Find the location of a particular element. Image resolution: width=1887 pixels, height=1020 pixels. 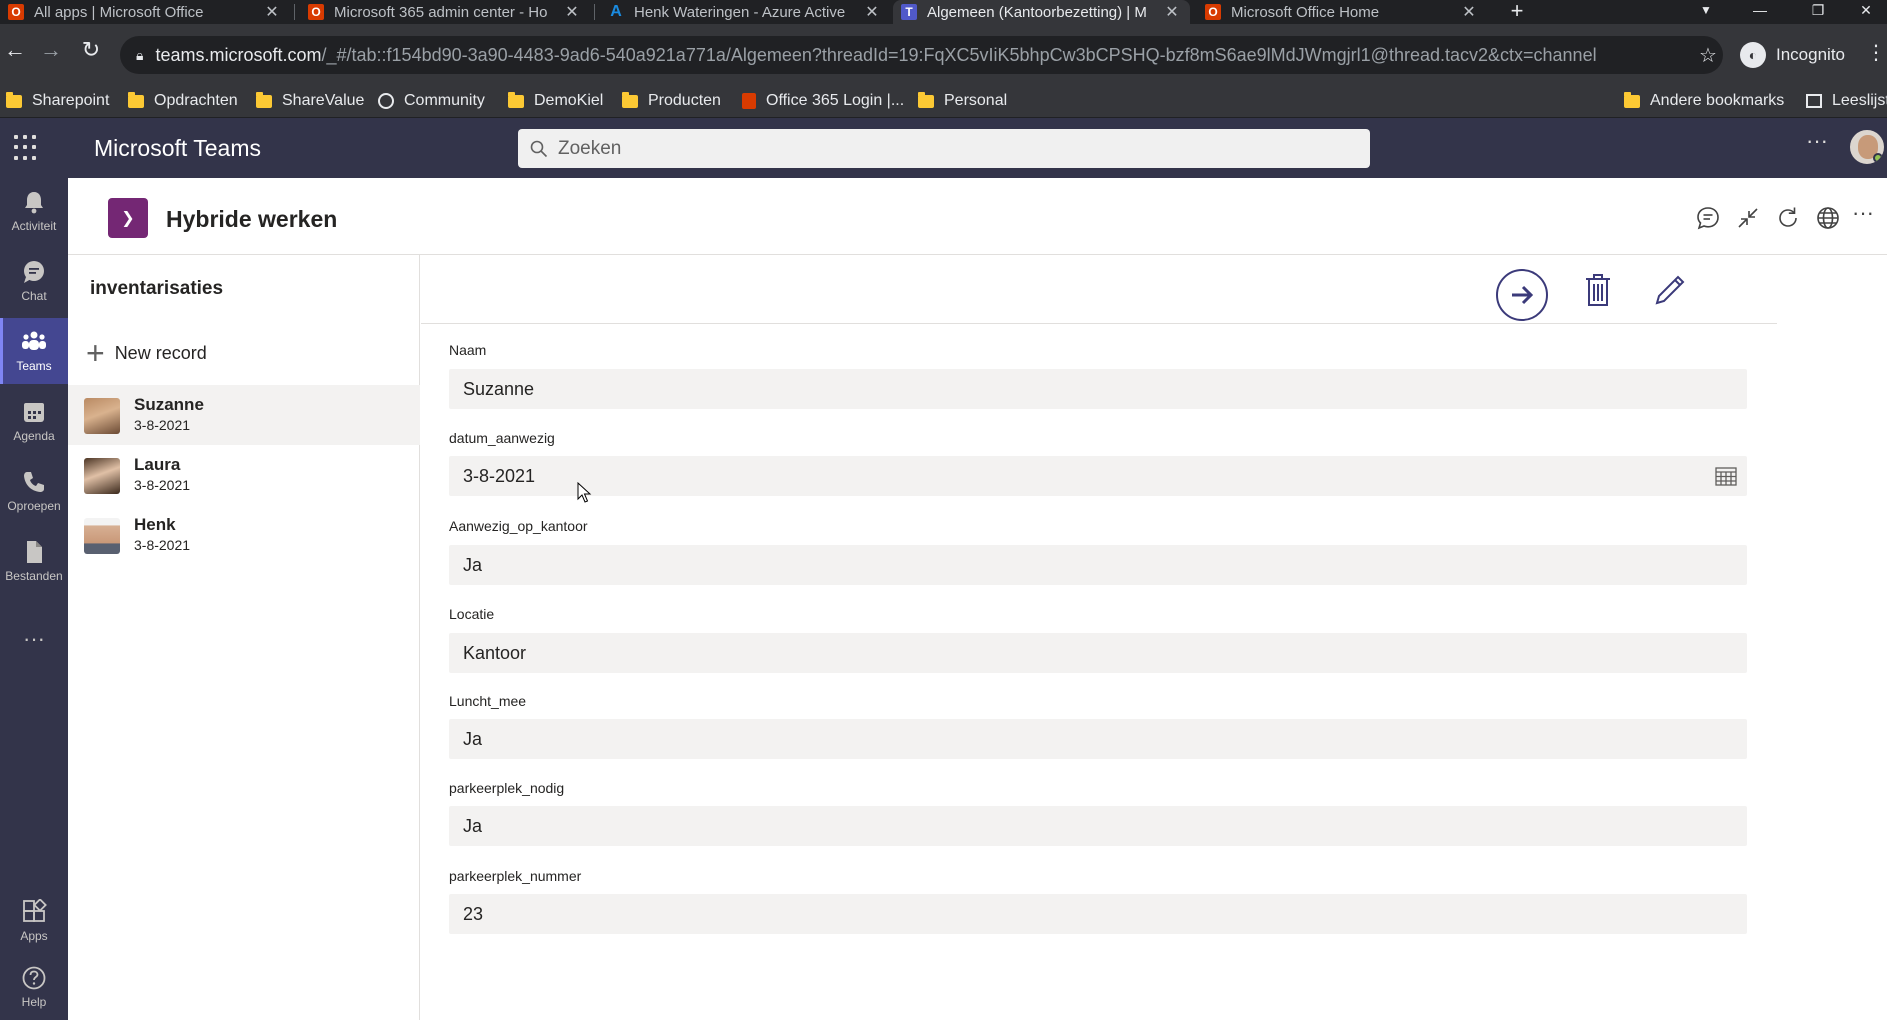

calendar-icon is located at coordinates (1726, 476).